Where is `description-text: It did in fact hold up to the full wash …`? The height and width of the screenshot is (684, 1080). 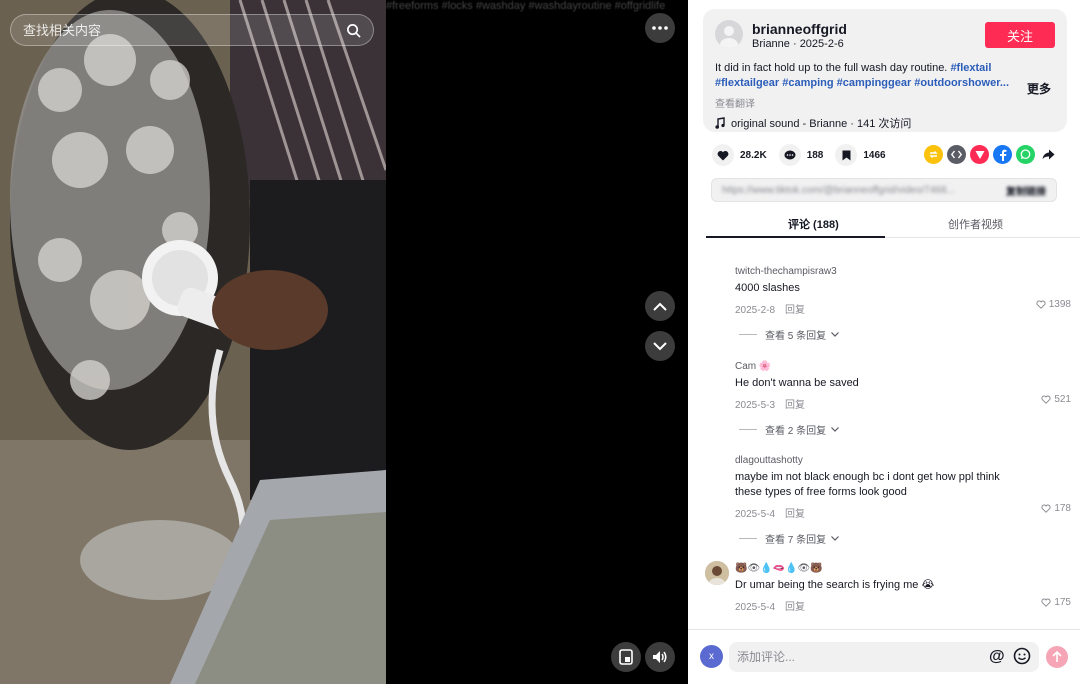 description-text: It did in fact hold up to the full wash … is located at coordinates (831, 68).